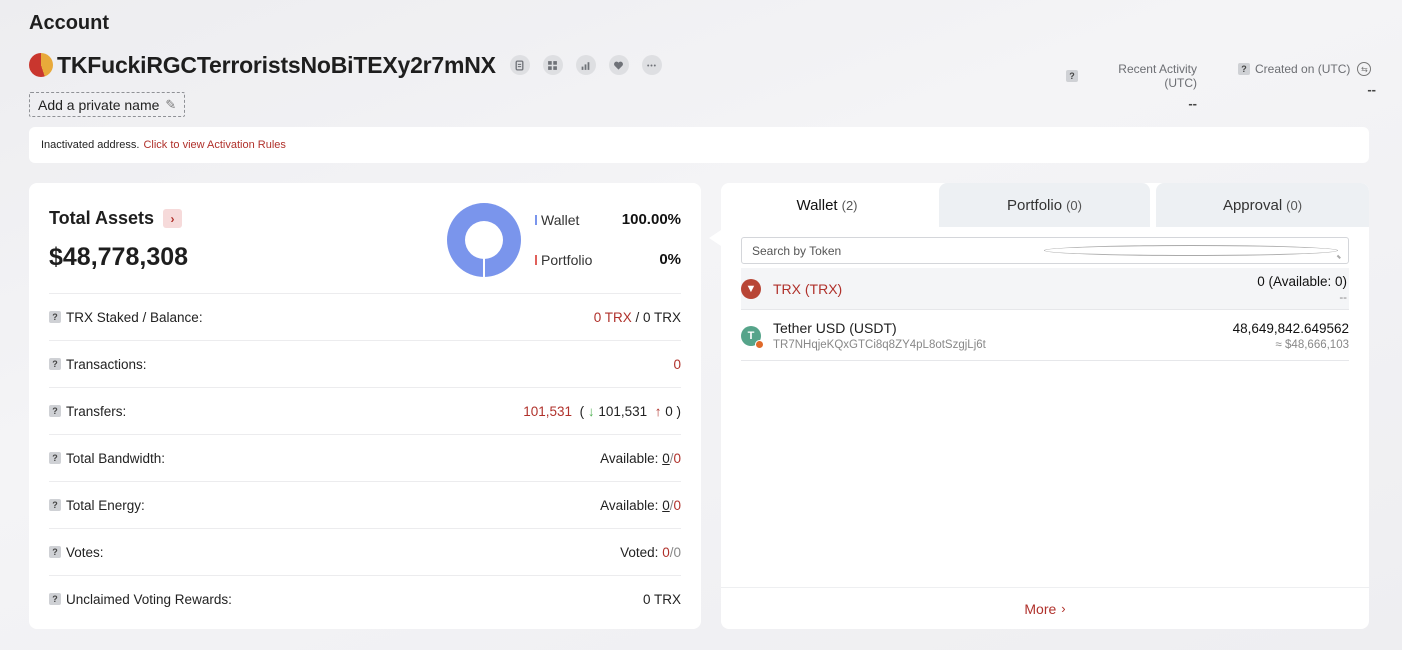  I want to click on token-name: TRX (TRX), so click(807, 289).